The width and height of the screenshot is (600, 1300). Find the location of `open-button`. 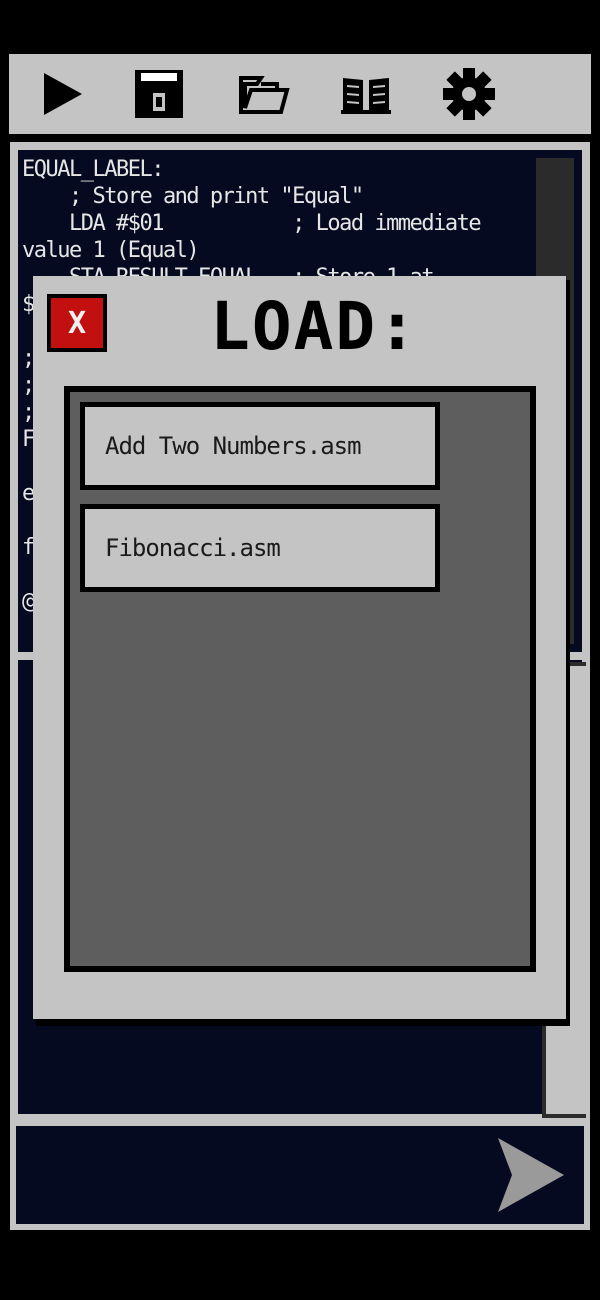

open-button is located at coordinates (264, 94).